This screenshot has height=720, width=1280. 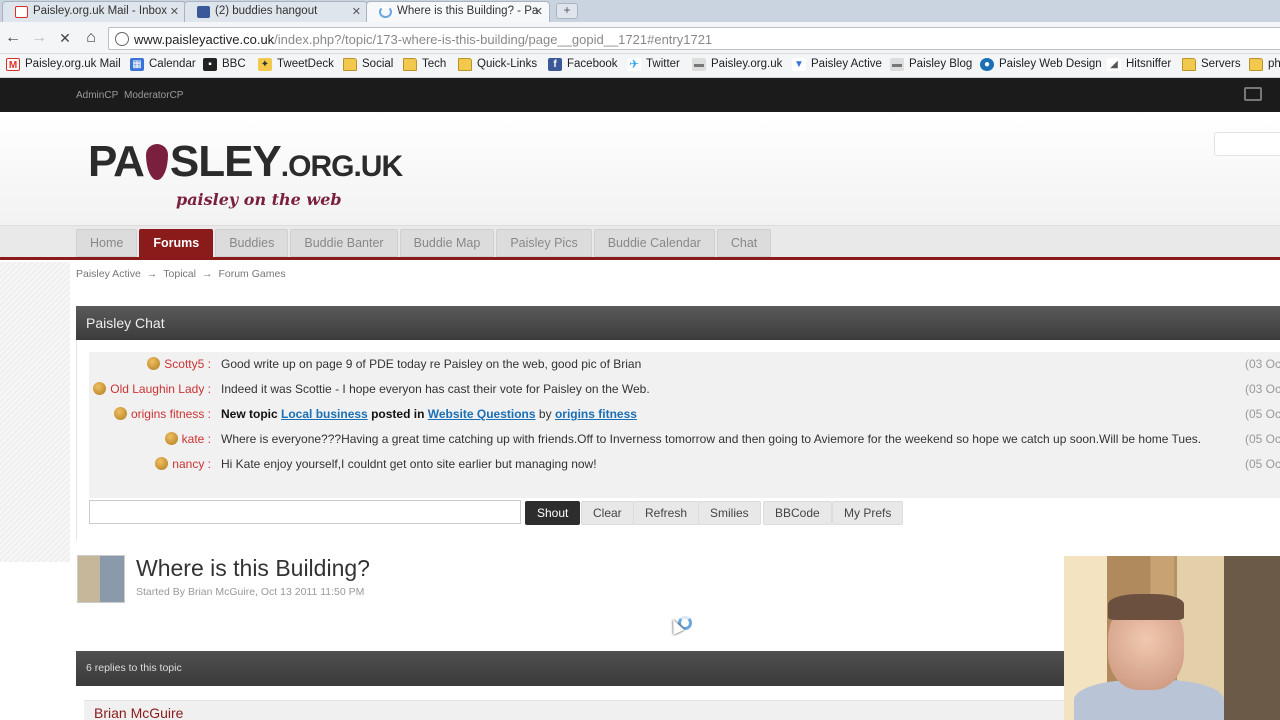 What do you see at coordinates (305, 64) in the screenshot?
I see `bookmark-label: TweetDeck` at bounding box center [305, 64].